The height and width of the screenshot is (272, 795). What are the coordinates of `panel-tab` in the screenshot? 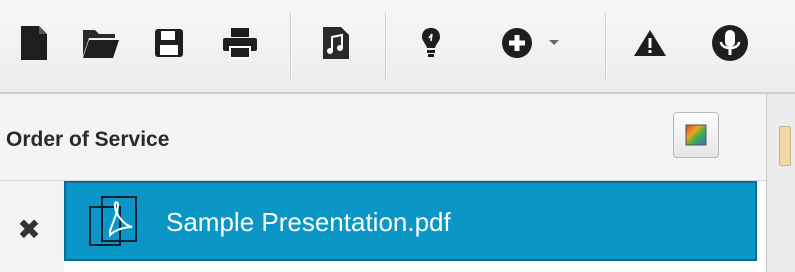 It's located at (785, 146).